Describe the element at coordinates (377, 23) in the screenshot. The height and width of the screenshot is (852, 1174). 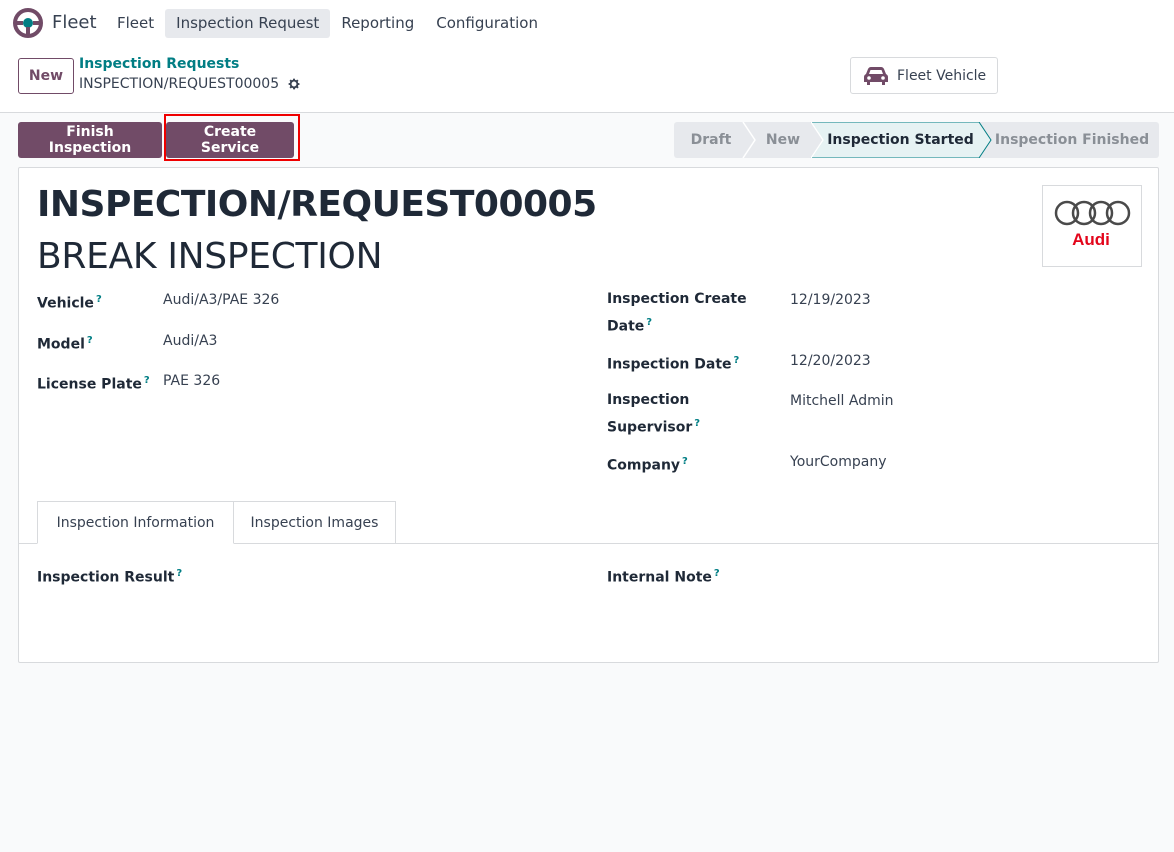
I see `menu-reporting: Reporting` at that location.